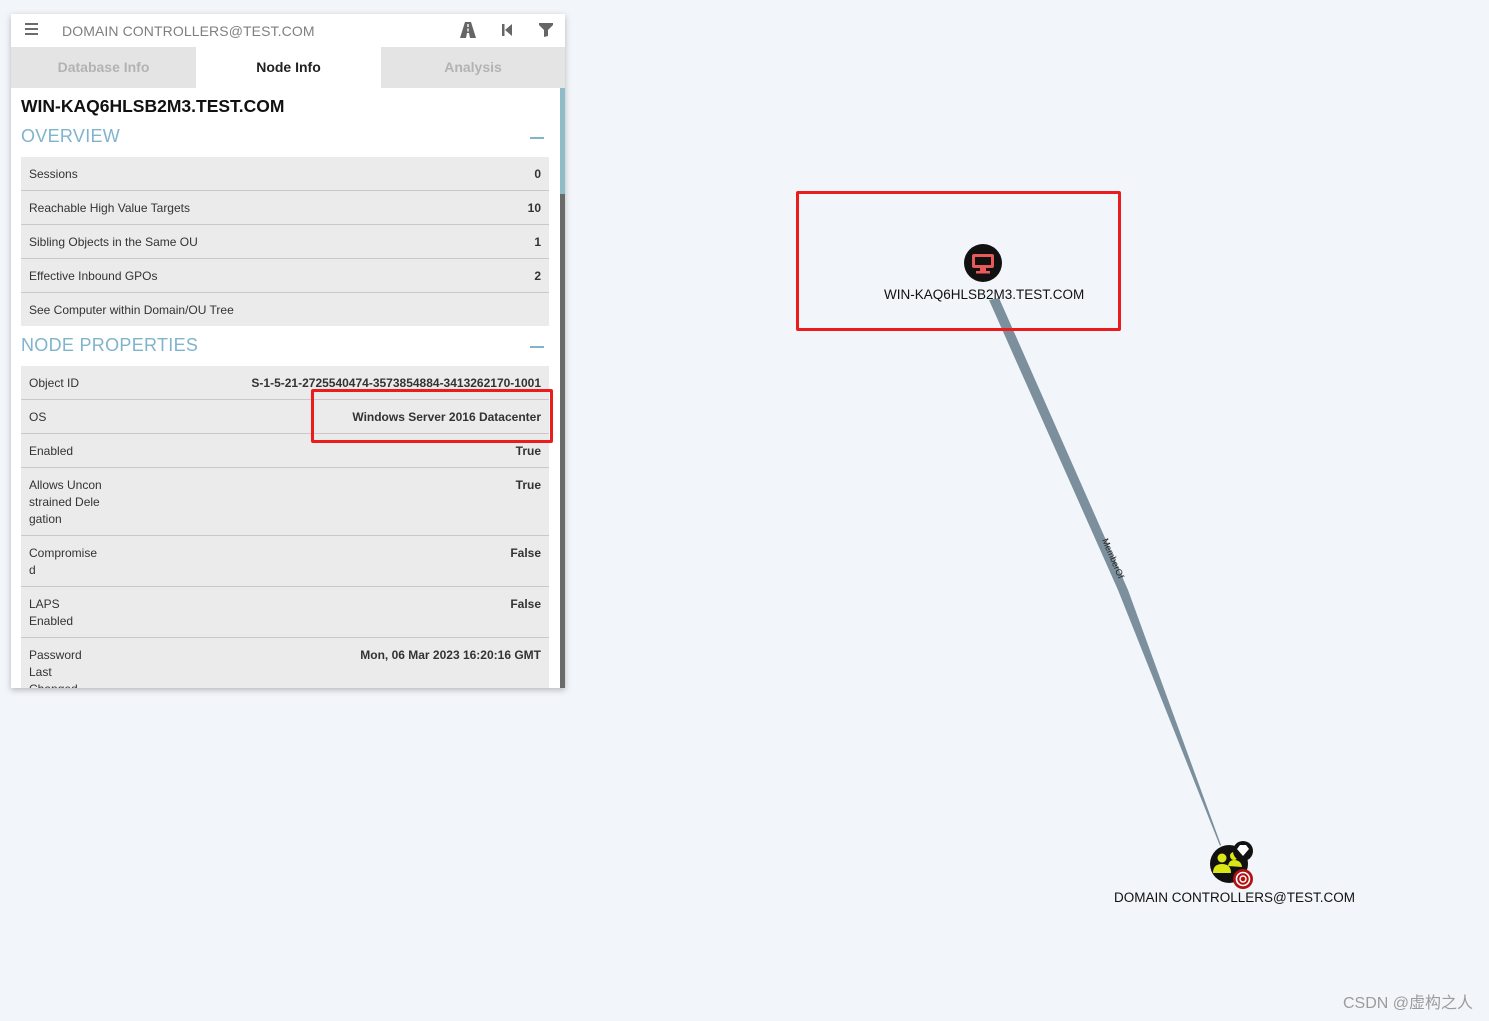 This screenshot has width=1489, height=1021. Describe the element at coordinates (537, 276) in the screenshot. I see `row-value: 2` at that location.